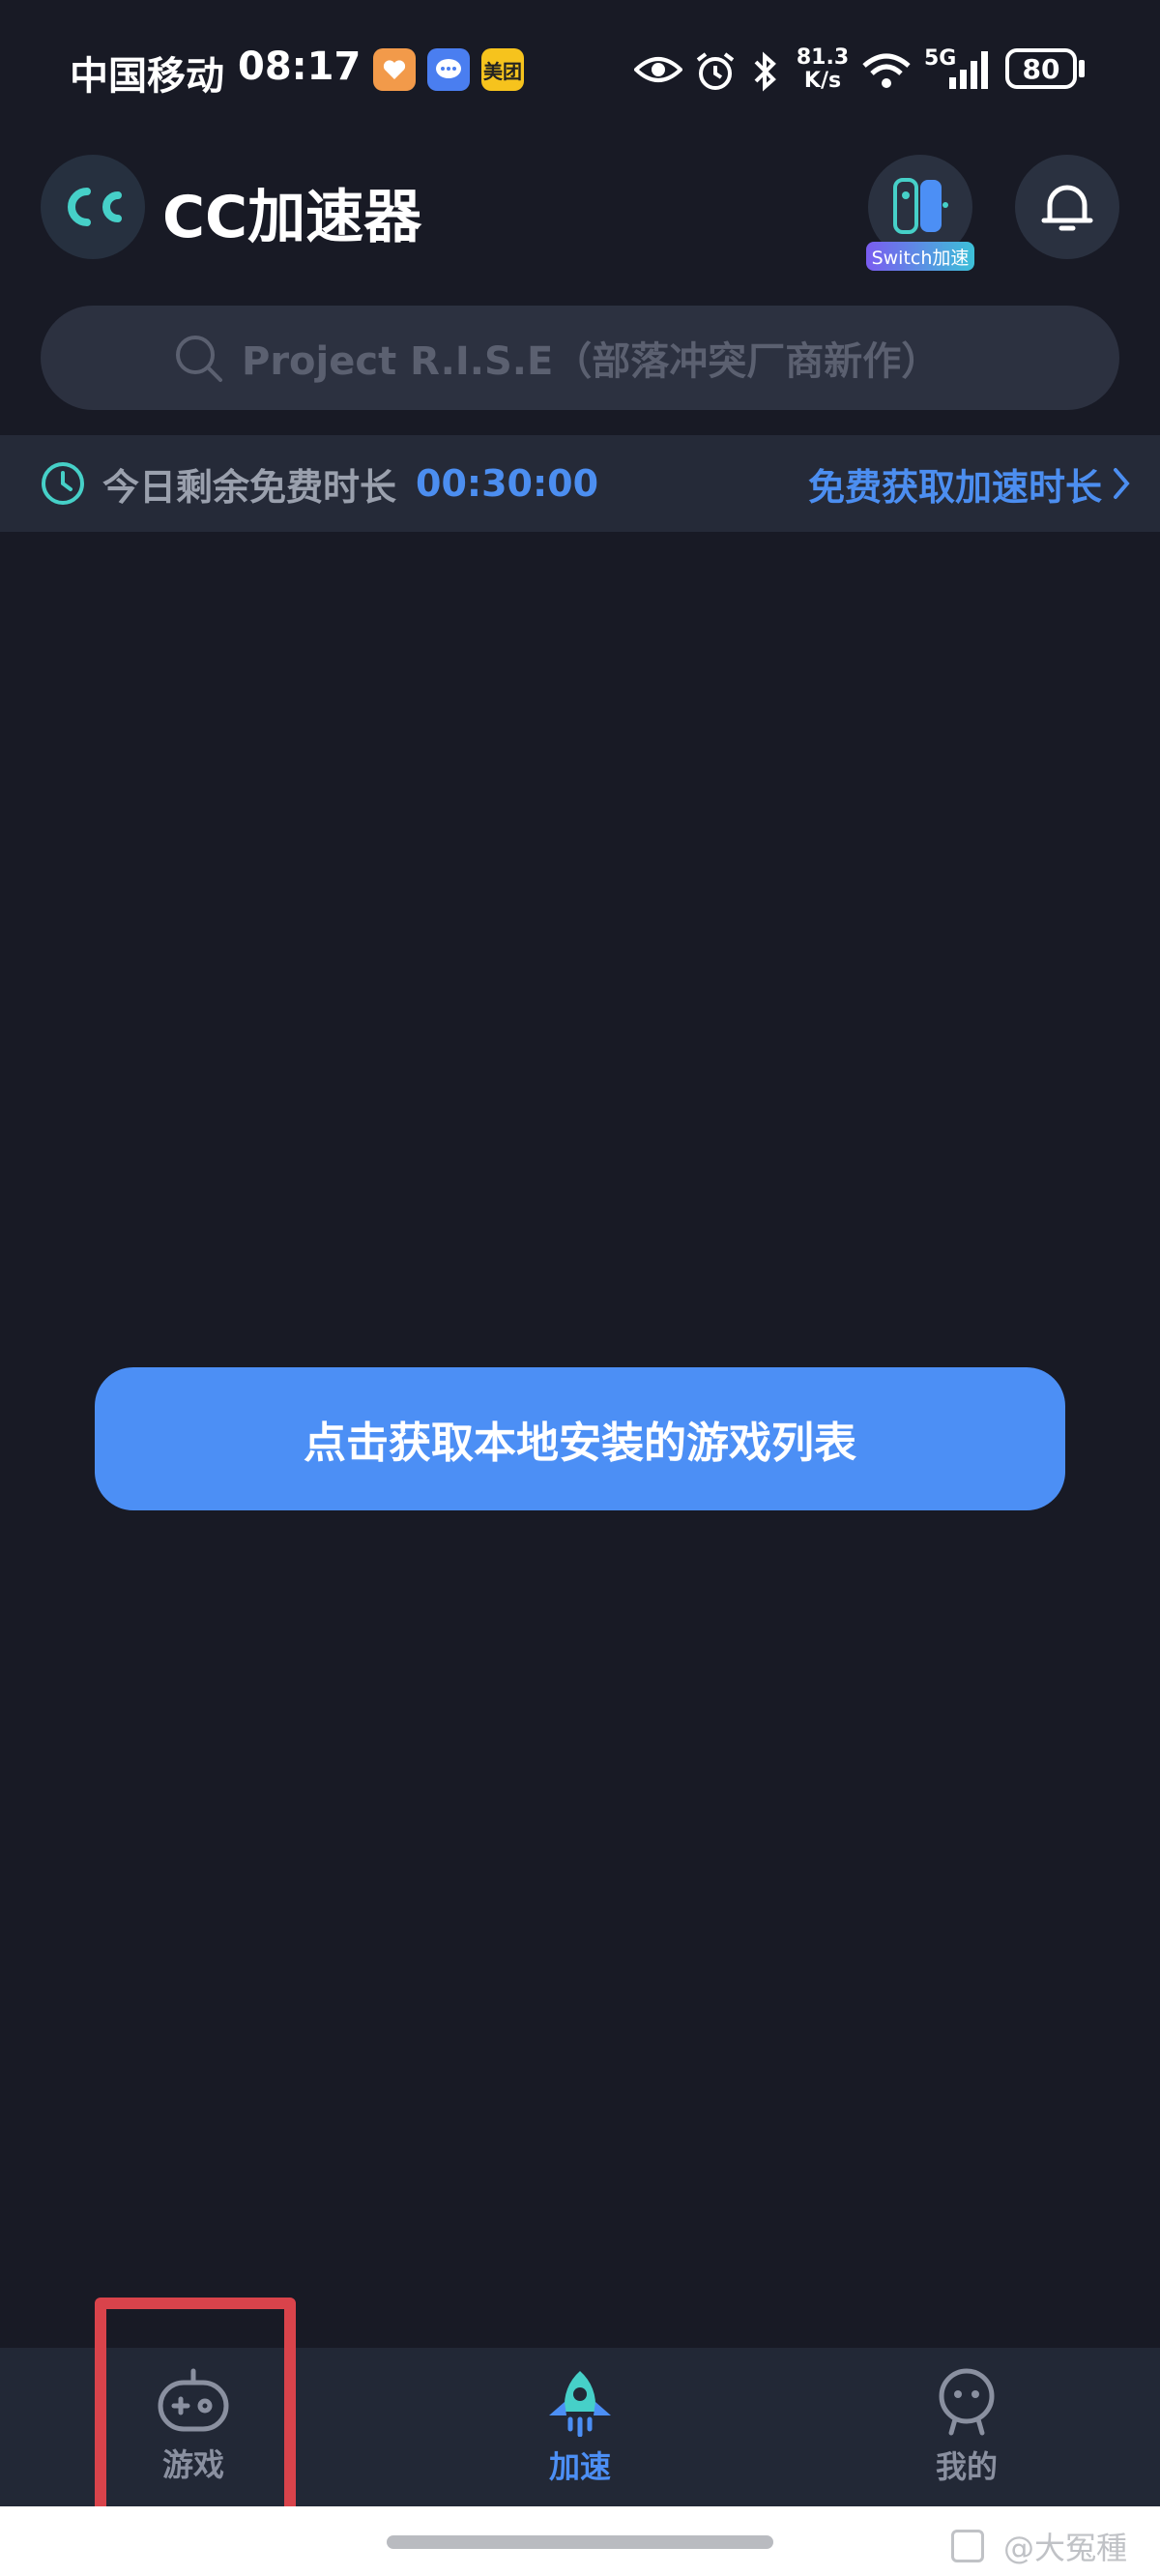  I want to click on chevron-right-icon, so click(1122, 483).